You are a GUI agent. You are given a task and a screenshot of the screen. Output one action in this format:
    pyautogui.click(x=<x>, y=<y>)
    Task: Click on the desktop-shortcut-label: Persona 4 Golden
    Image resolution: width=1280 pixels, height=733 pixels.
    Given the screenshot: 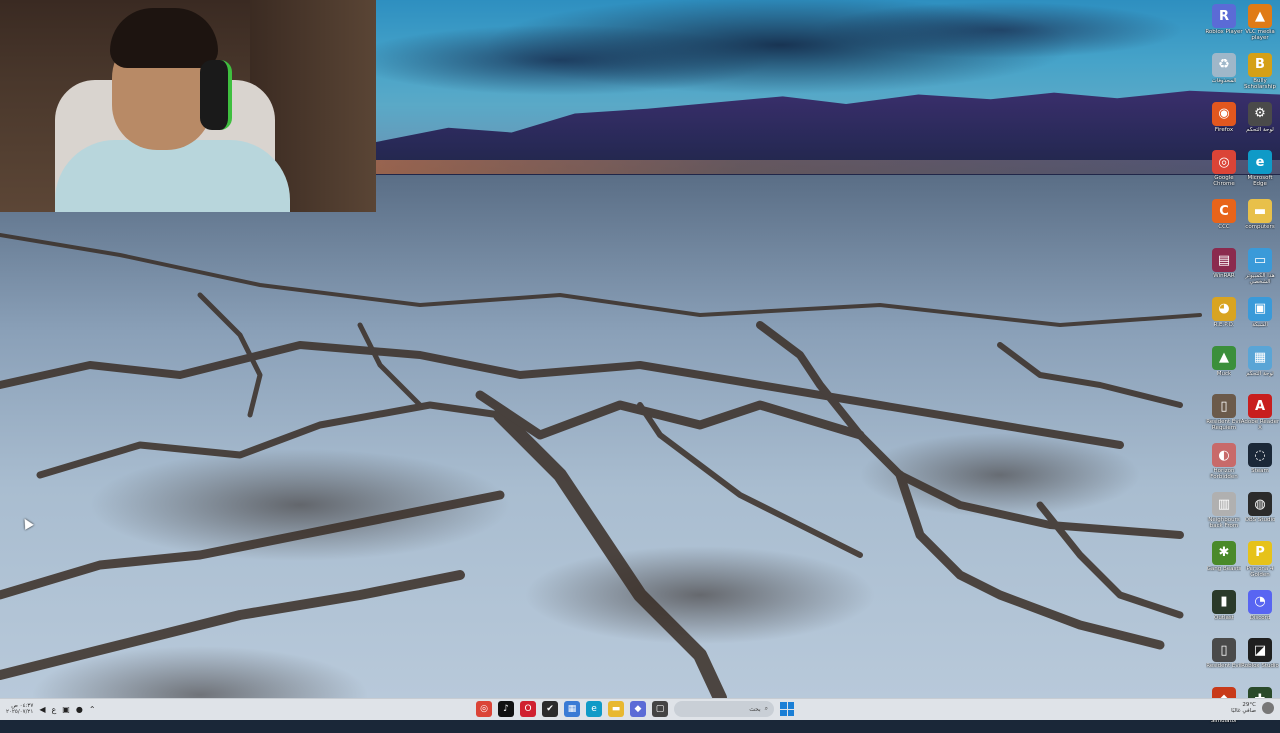 What is the action you would take?
    pyautogui.click(x=1260, y=571)
    